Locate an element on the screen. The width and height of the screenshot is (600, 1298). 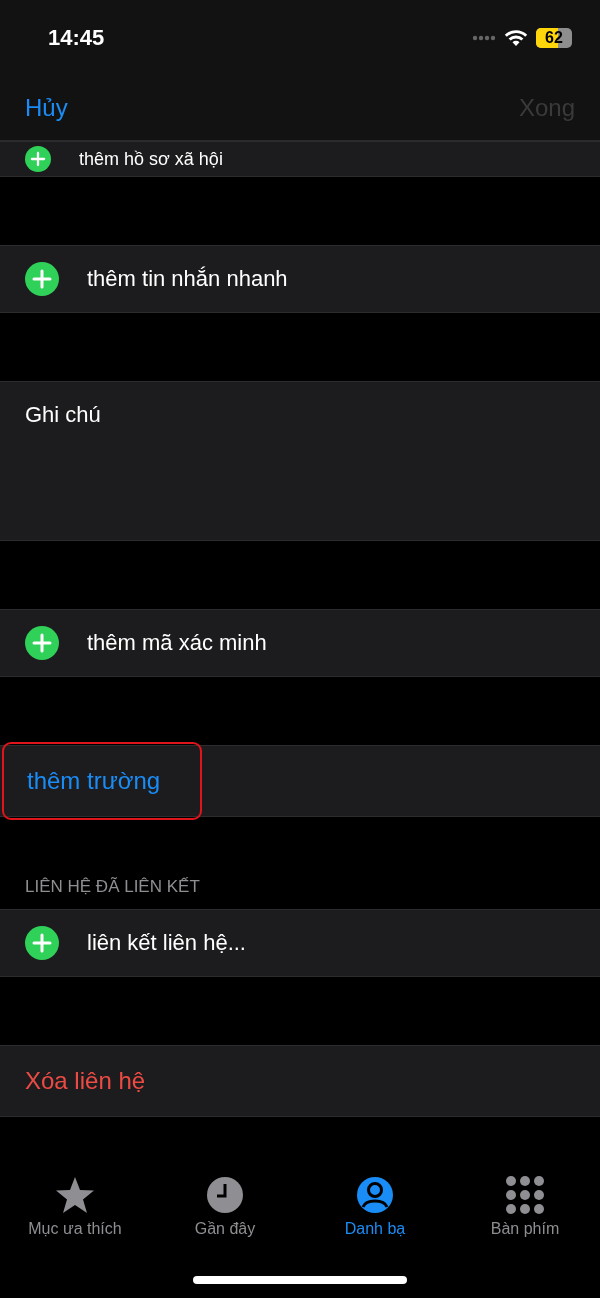
contact-icon is located at coordinates (375, 1195).